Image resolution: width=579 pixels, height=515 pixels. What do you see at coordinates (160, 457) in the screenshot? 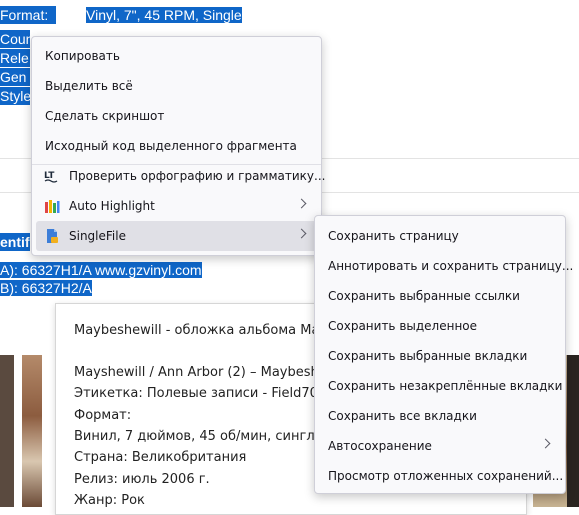
I see `card-line: Страна: Великобритания` at bounding box center [160, 457].